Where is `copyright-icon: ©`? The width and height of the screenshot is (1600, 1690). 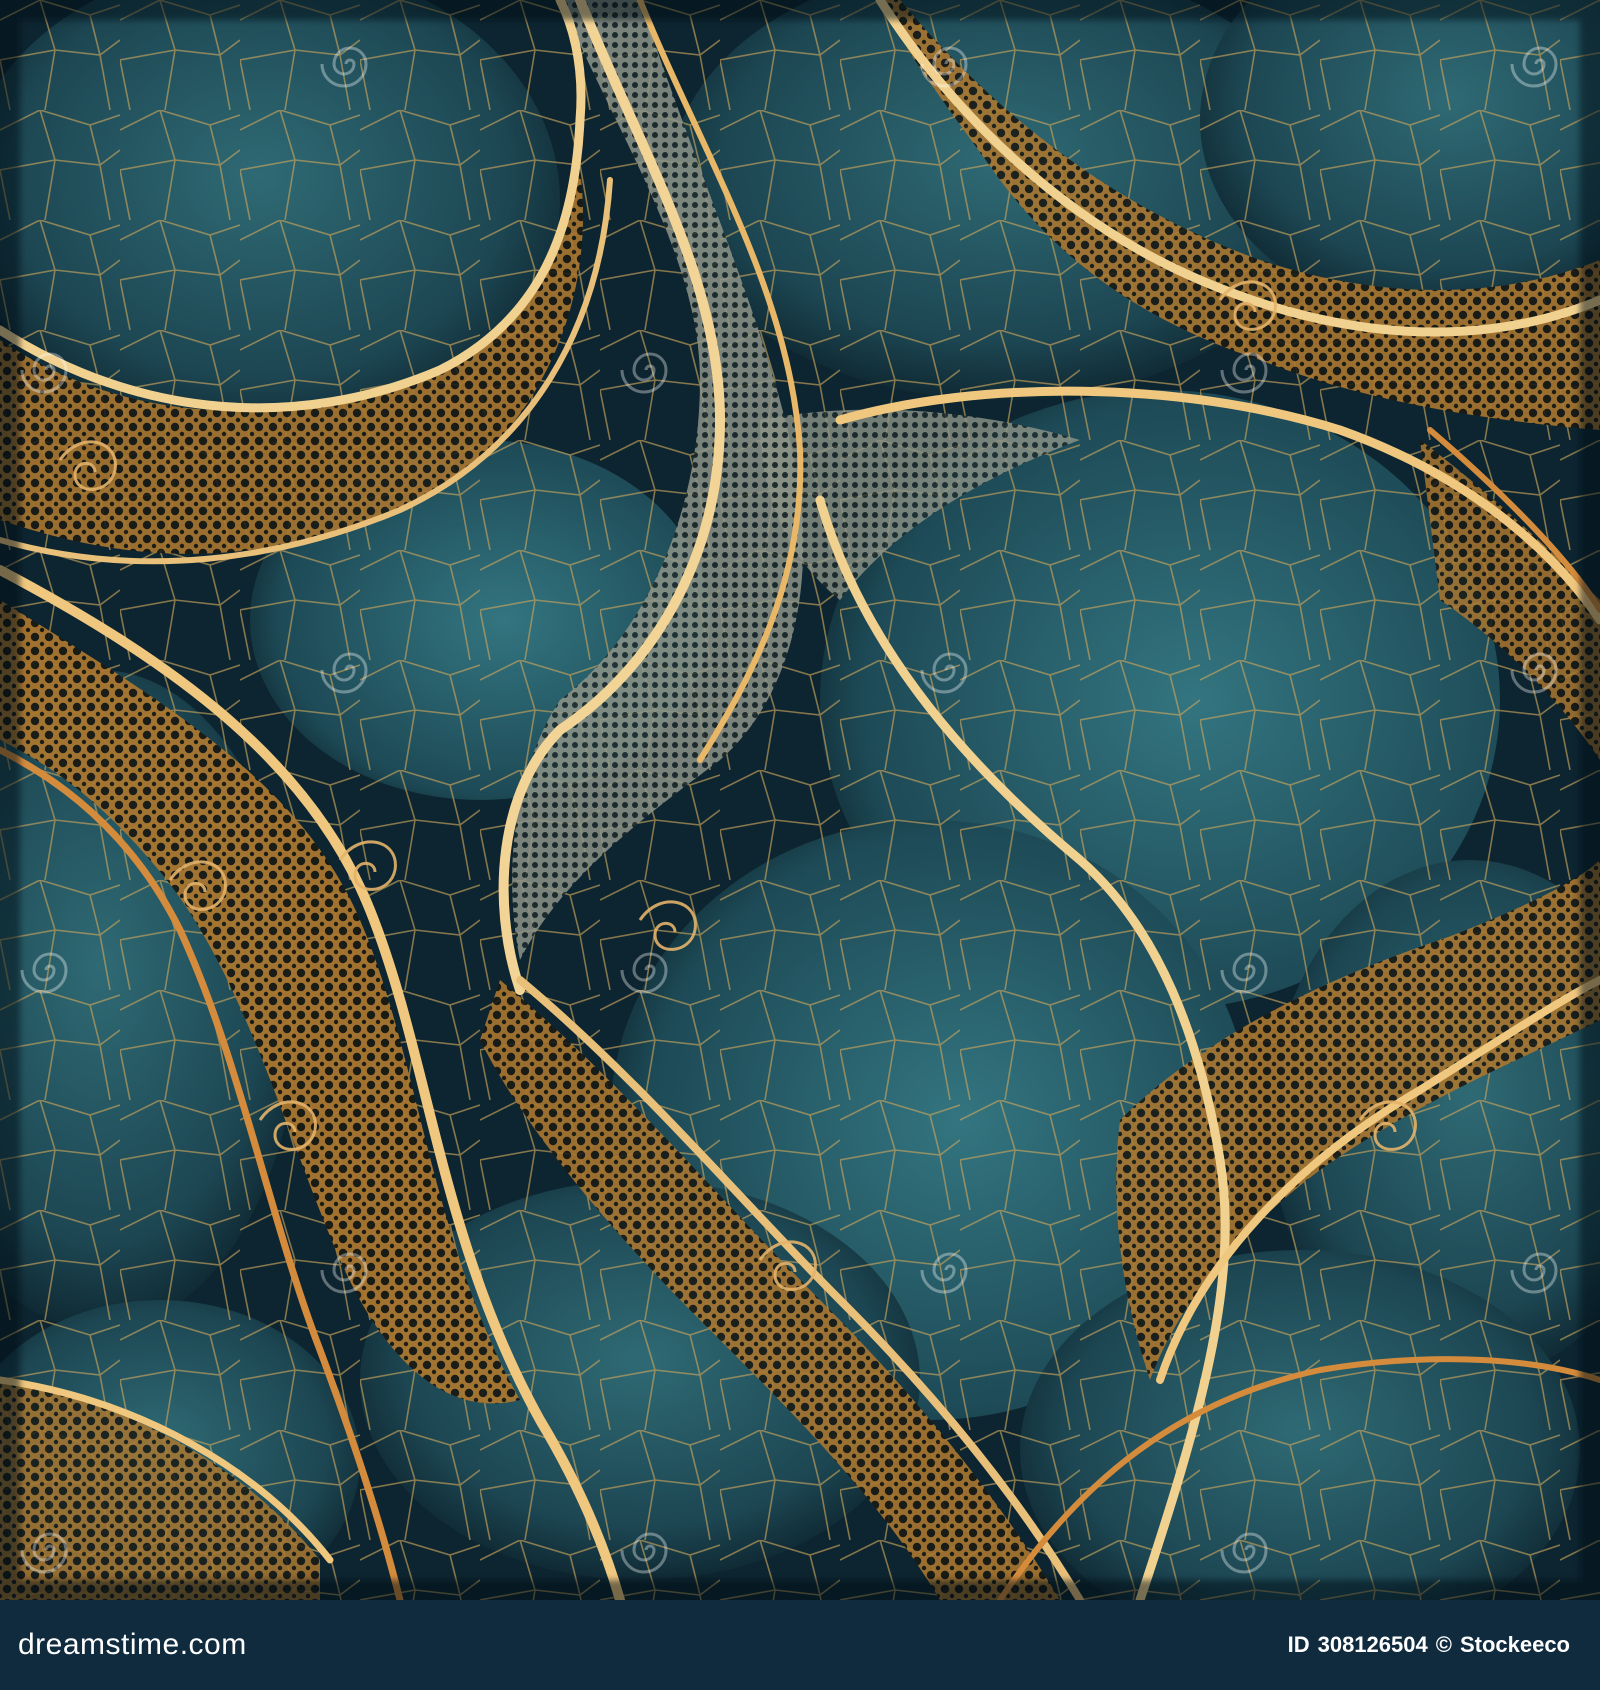
copyright-icon: © is located at coordinates (1443, 1644).